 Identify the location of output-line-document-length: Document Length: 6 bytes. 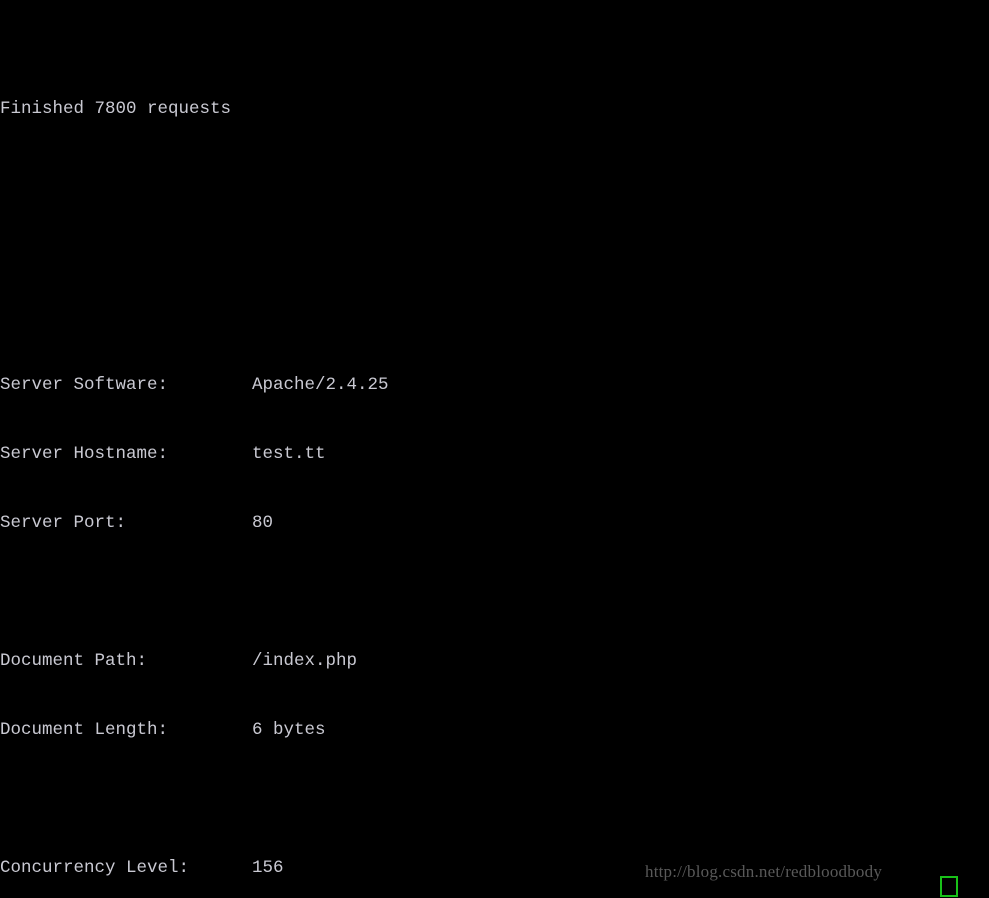
(163, 730).